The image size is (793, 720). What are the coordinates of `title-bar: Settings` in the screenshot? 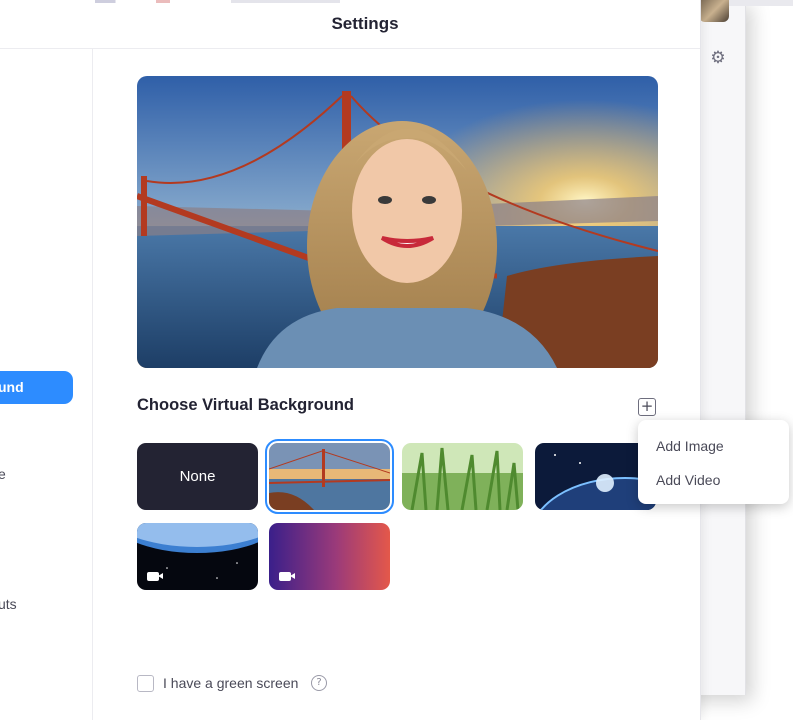 It's located at (350, 24).